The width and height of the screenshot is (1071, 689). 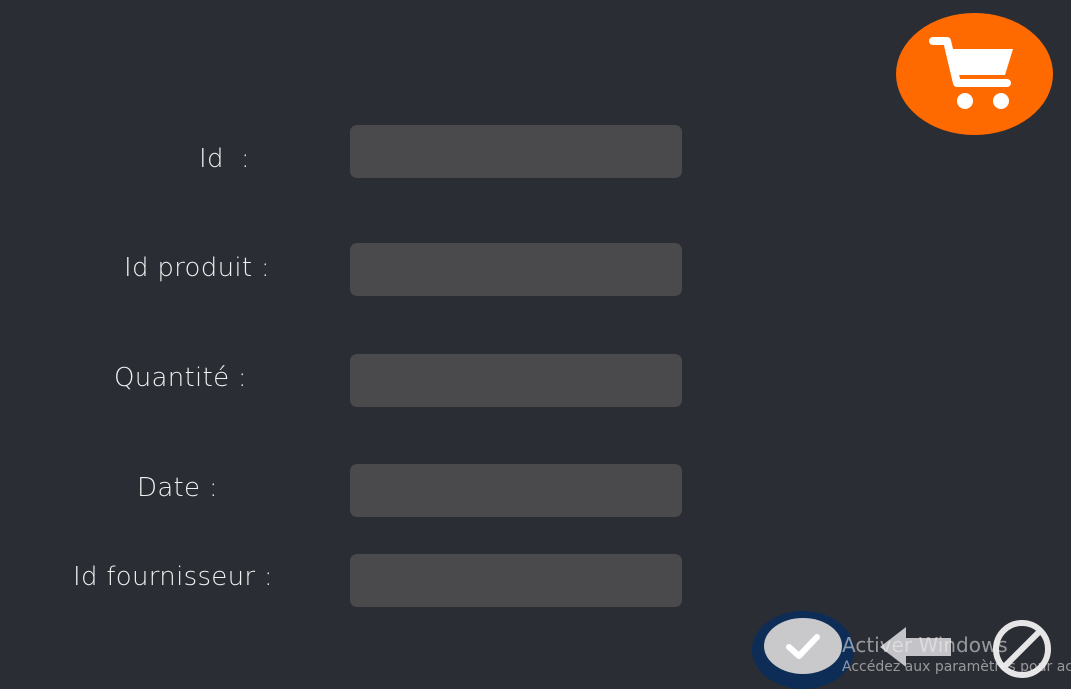 I want to click on id-produit-label: Id produit :, so click(x=197, y=268).